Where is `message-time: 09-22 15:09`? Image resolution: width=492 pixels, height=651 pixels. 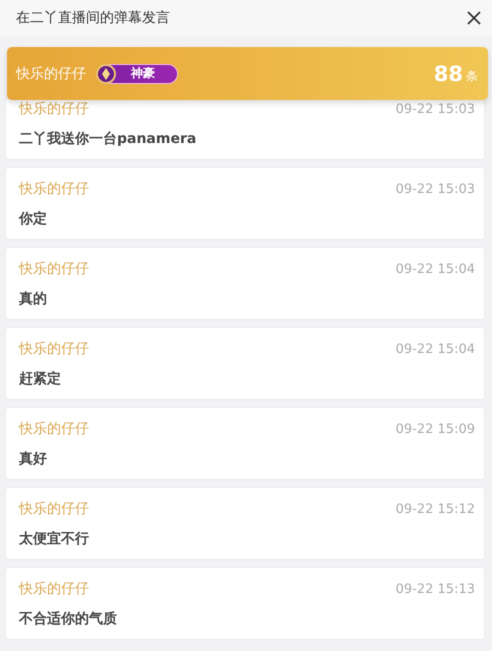 message-time: 09-22 15:09 is located at coordinates (435, 429).